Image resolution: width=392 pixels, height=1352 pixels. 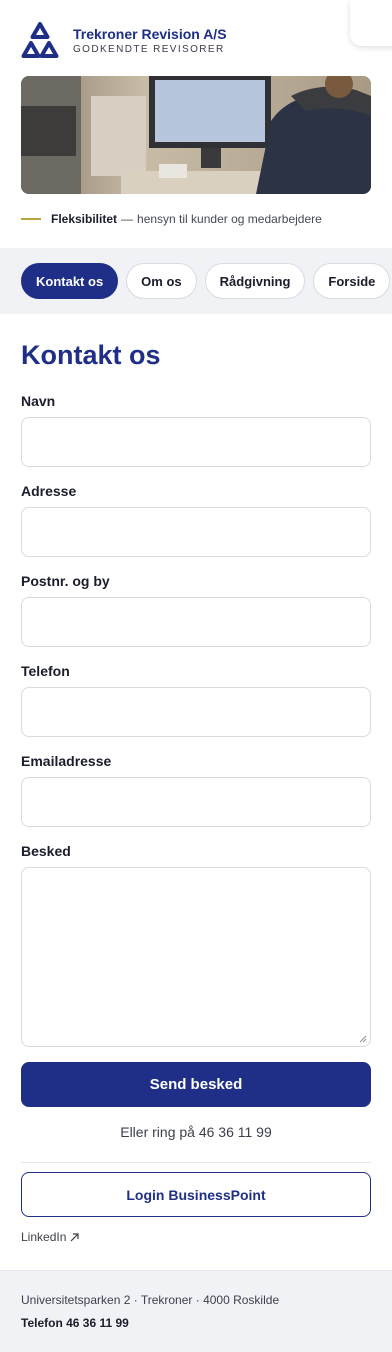 I want to click on phone-label: Telefon, so click(x=45, y=671).